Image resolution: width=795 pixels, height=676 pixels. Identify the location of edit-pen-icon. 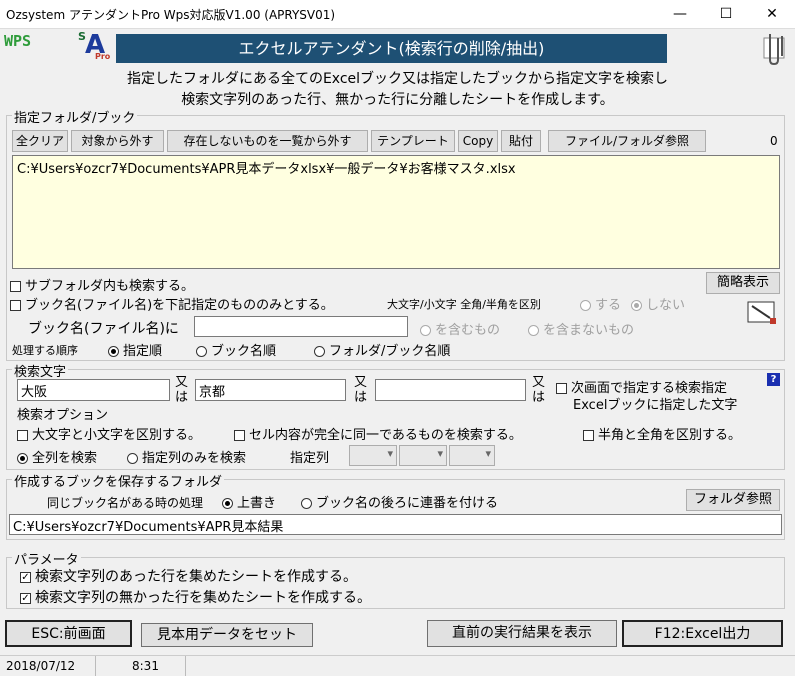
(763, 313).